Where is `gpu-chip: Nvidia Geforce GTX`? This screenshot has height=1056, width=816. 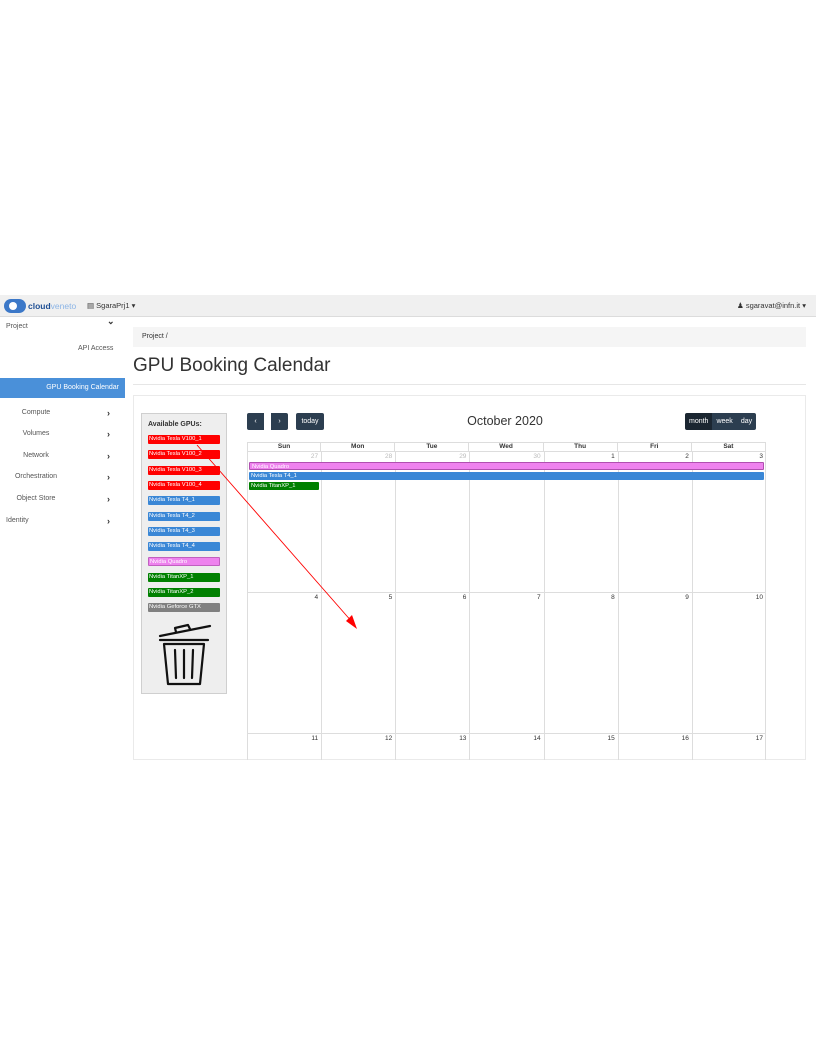 gpu-chip: Nvidia Geforce GTX is located at coordinates (184, 608).